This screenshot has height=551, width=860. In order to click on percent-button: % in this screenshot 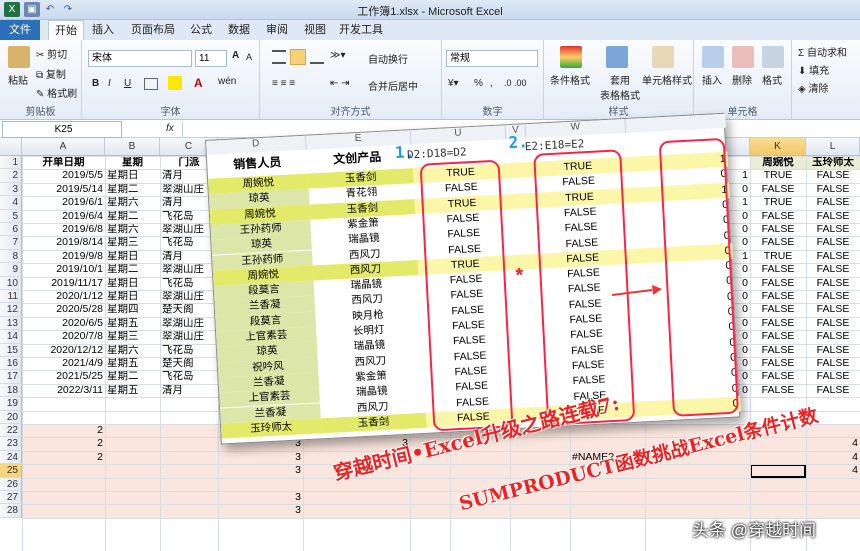, I will do `click(478, 83)`.